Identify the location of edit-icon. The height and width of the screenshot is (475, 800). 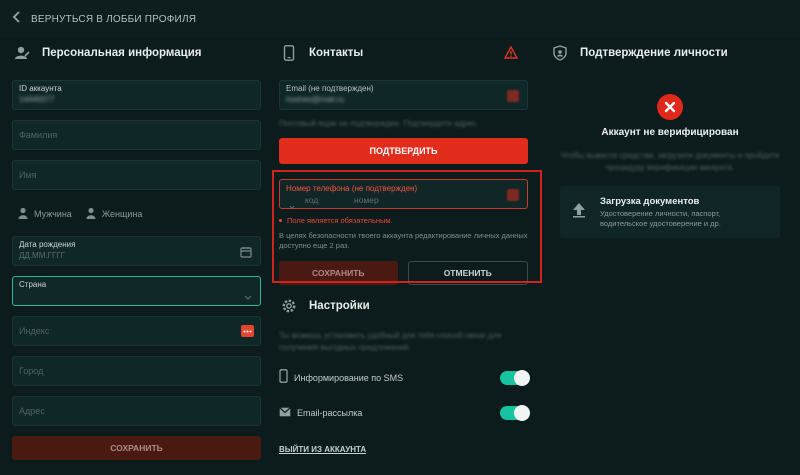
(513, 96).